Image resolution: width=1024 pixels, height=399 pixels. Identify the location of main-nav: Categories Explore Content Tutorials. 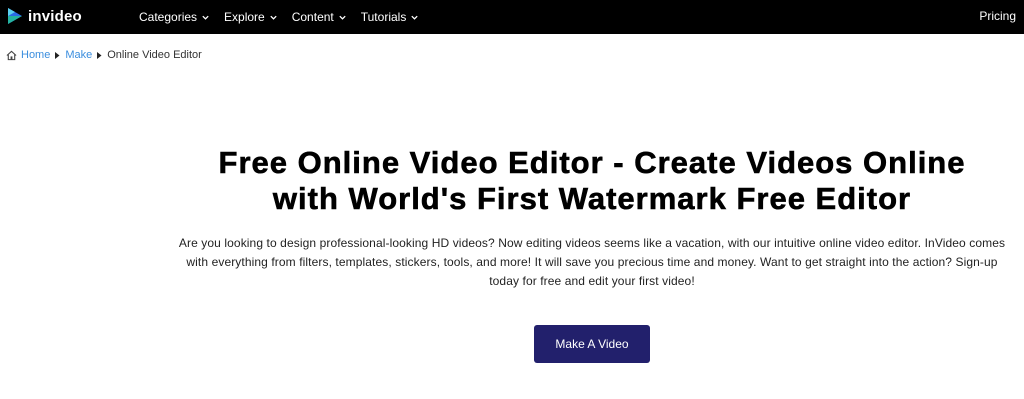
(286, 17).